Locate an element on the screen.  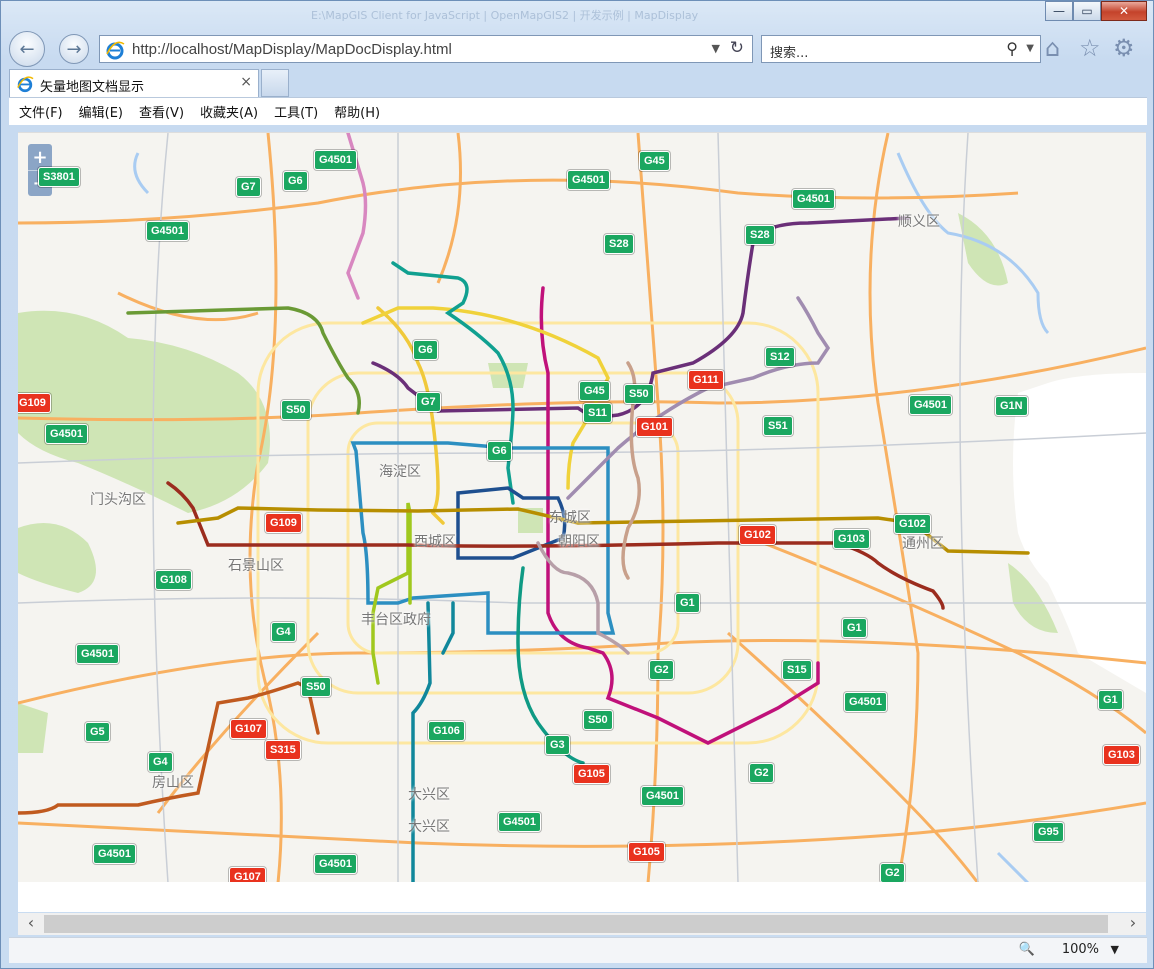
search-box: 搜索... ⚲ ▼ is located at coordinates (901, 49).